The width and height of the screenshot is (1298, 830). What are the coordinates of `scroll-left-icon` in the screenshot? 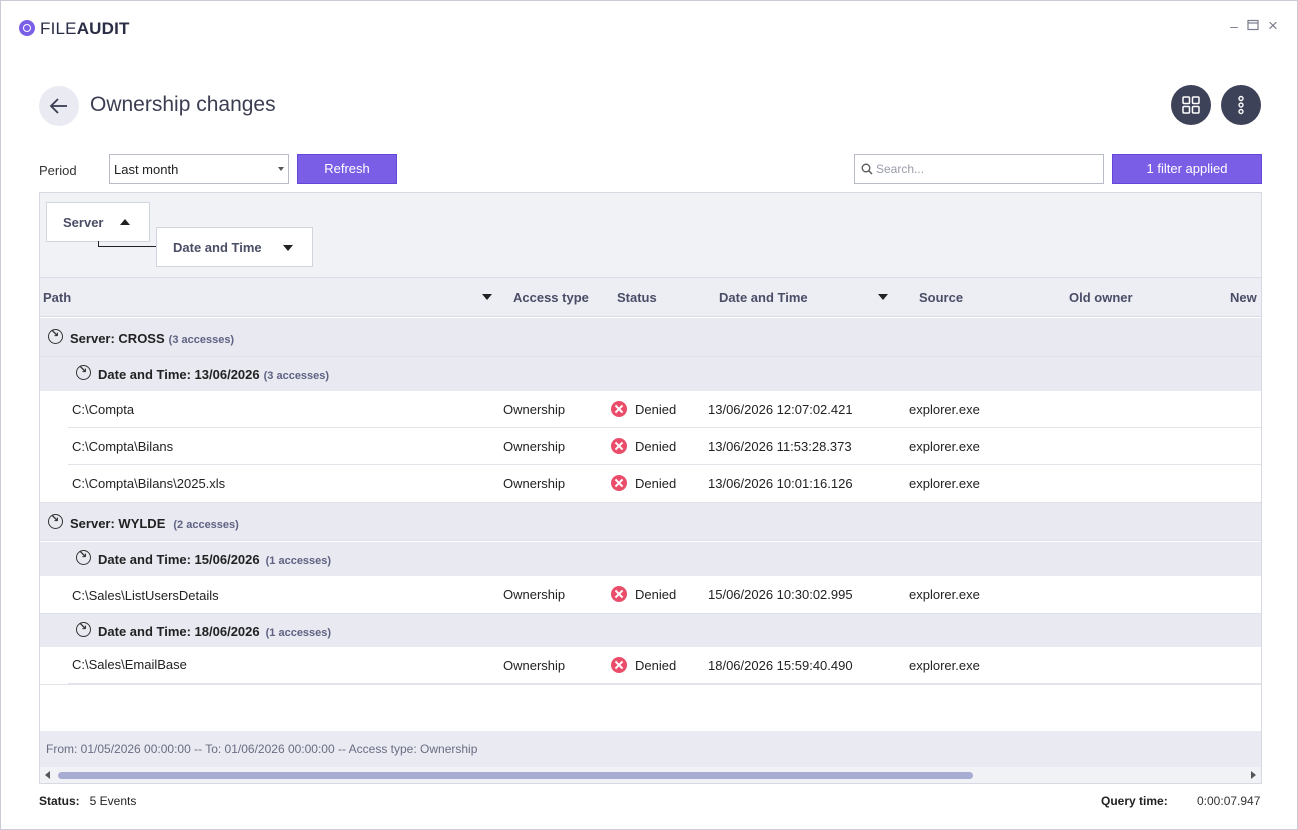 It's located at (47, 775).